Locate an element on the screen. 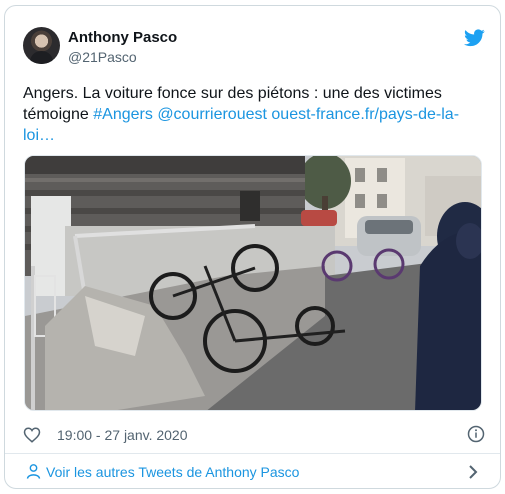 This screenshot has height=494, width=505. more-tweets-link: Voir les autres Tweets de Anthony Pasco is located at coordinates (252, 471).